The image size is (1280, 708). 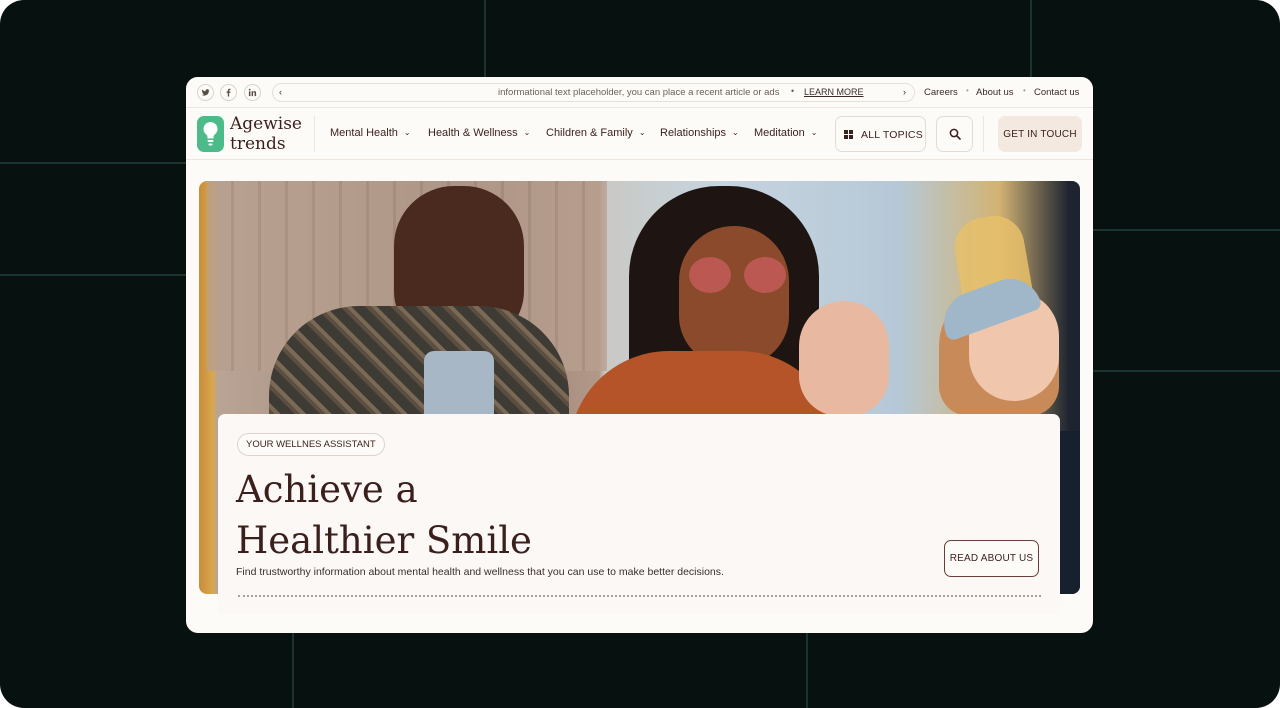 What do you see at coordinates (779, 133) in the screenshot?
I see `nav-item-label: Meditation` at bounding box center [779, 133].